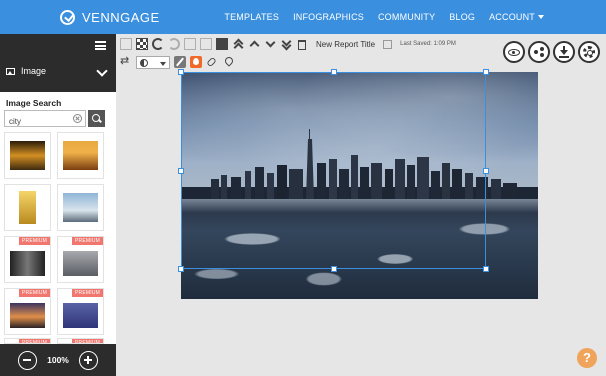 Image resolution: width=606 pixels, height=376 pixels. Describe the element at coordinates (212, 62) in the screenshot. I see `link-icon` at that location.